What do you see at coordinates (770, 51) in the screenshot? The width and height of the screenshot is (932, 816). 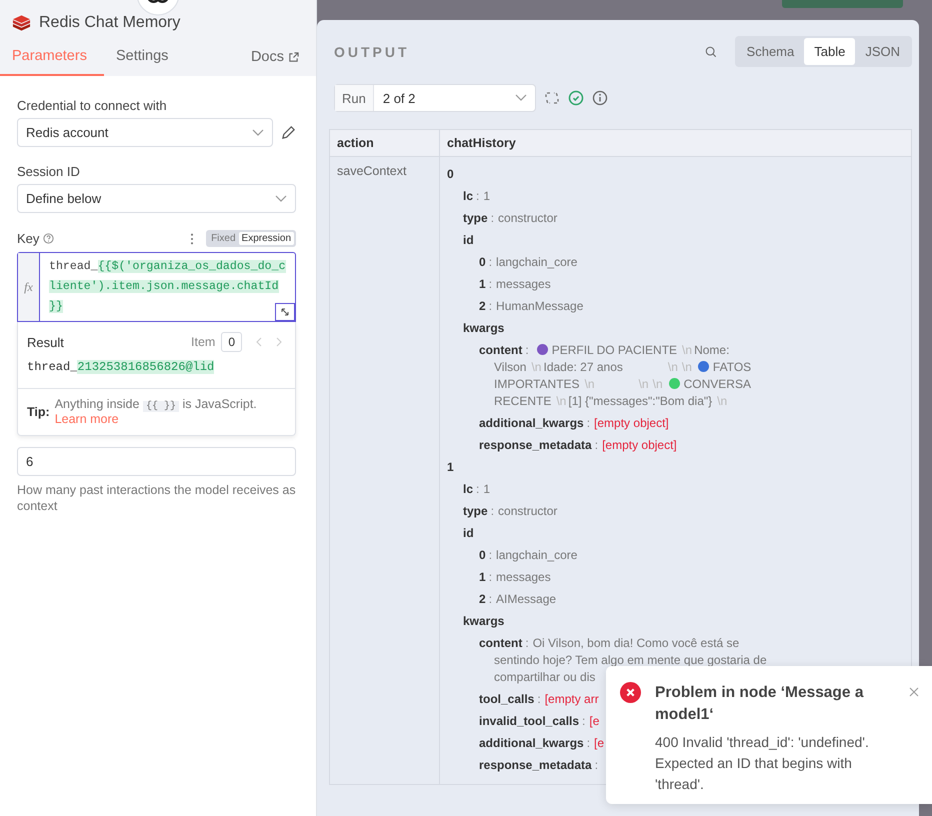 I see `view-tab: Schema` at bounding box center [770, 51].